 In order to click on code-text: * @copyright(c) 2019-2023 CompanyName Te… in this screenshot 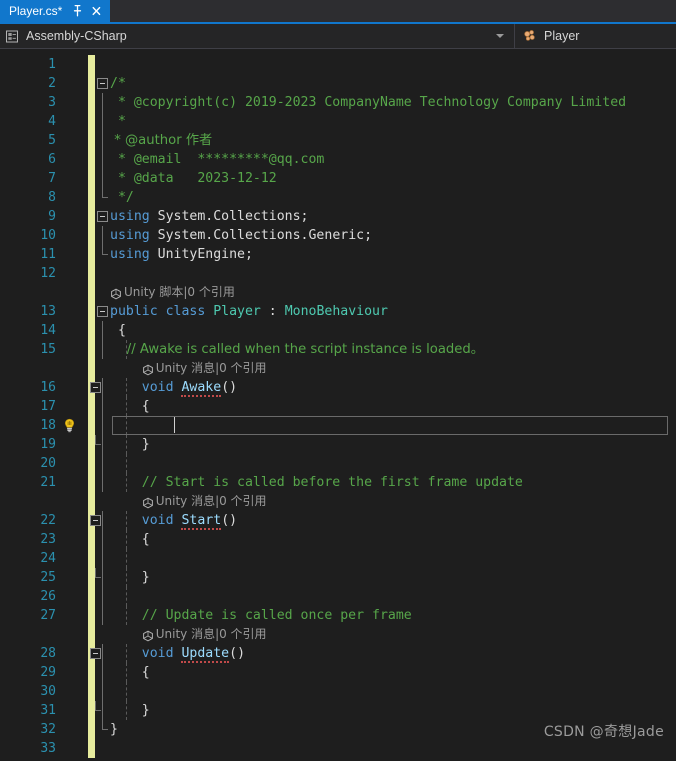, I will do `click(368, 102)`.